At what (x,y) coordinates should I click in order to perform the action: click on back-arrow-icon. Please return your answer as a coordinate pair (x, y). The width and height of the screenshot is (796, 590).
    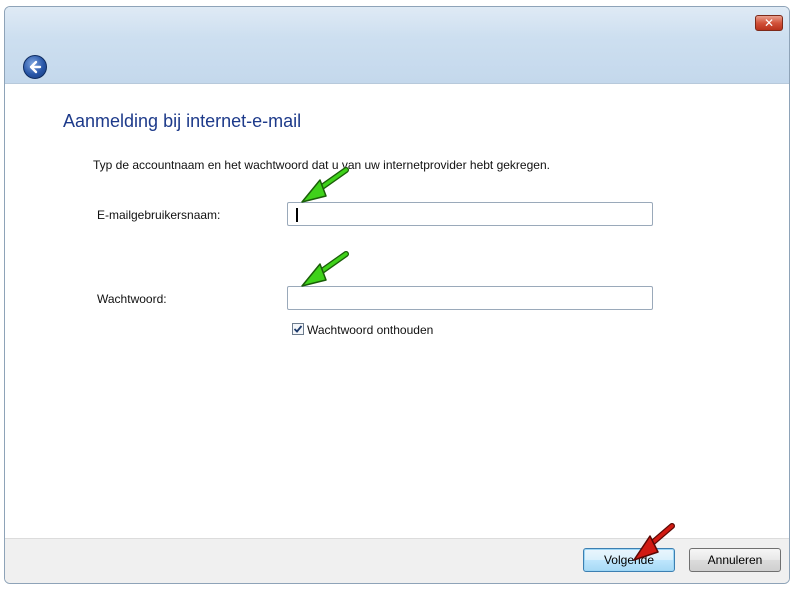
    Looking at the image, I should click on (35, 67).